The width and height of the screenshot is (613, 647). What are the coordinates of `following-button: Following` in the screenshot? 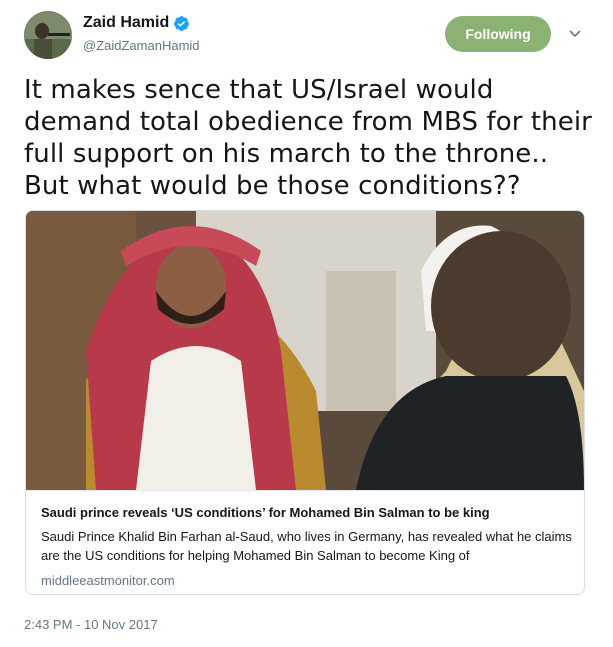 It's located at (498, 34).